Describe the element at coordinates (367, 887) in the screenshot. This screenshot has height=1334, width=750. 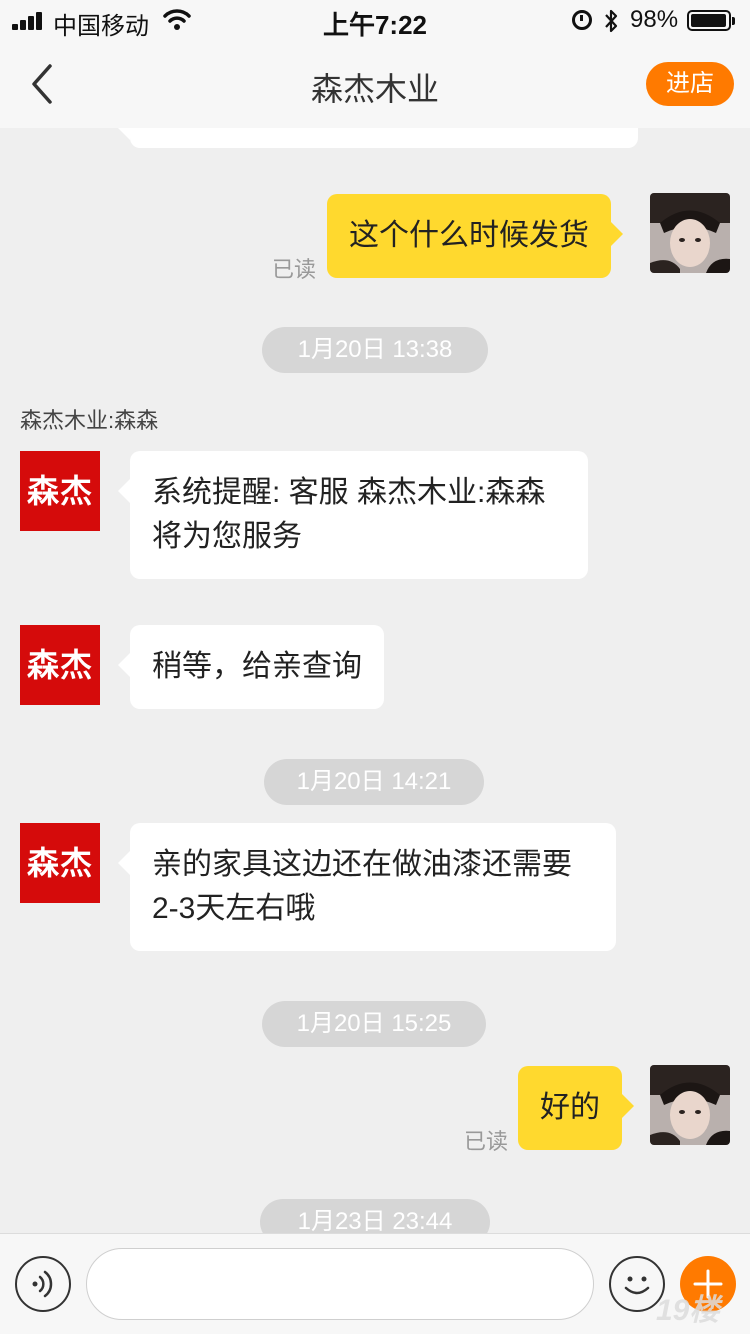
I see `message-bubble-incoming: 亲的家具这边还在做油漆还需要 2-3天左右哦` at that location.